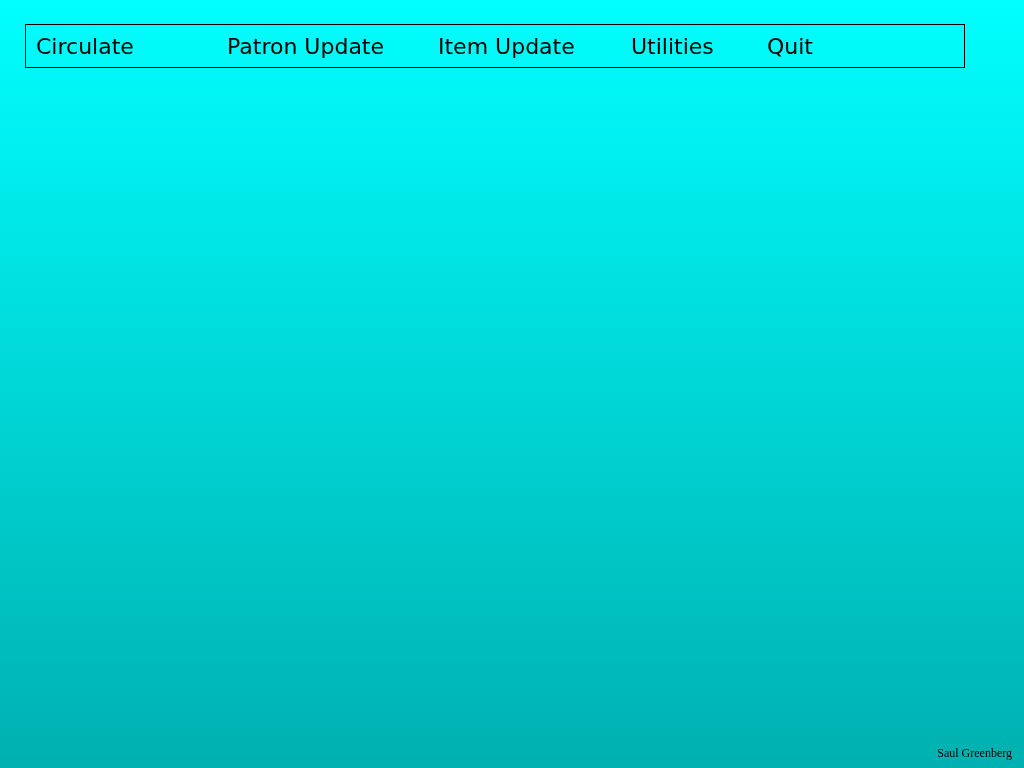  What do you see at coordinates (672, 46) in the screenshot?
I see `menu-item: Utilities` at bounding box center [672, 46].